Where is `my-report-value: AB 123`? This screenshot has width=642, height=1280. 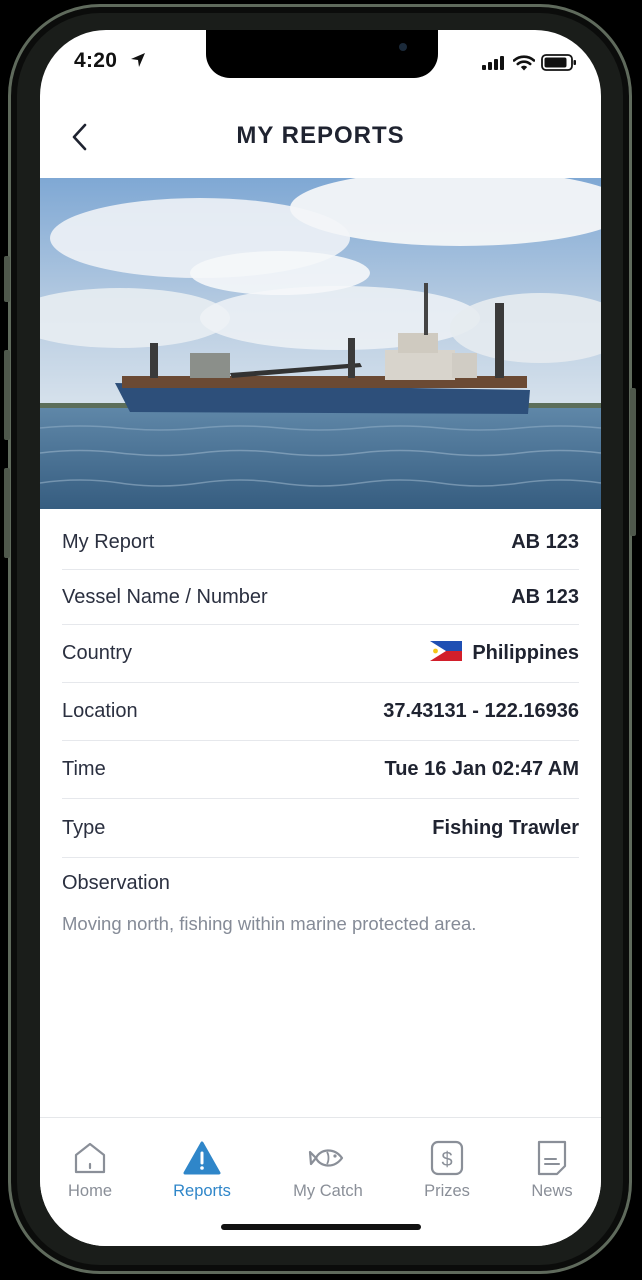
my-report-value: AB 123 is located at coordinates (545, 542).